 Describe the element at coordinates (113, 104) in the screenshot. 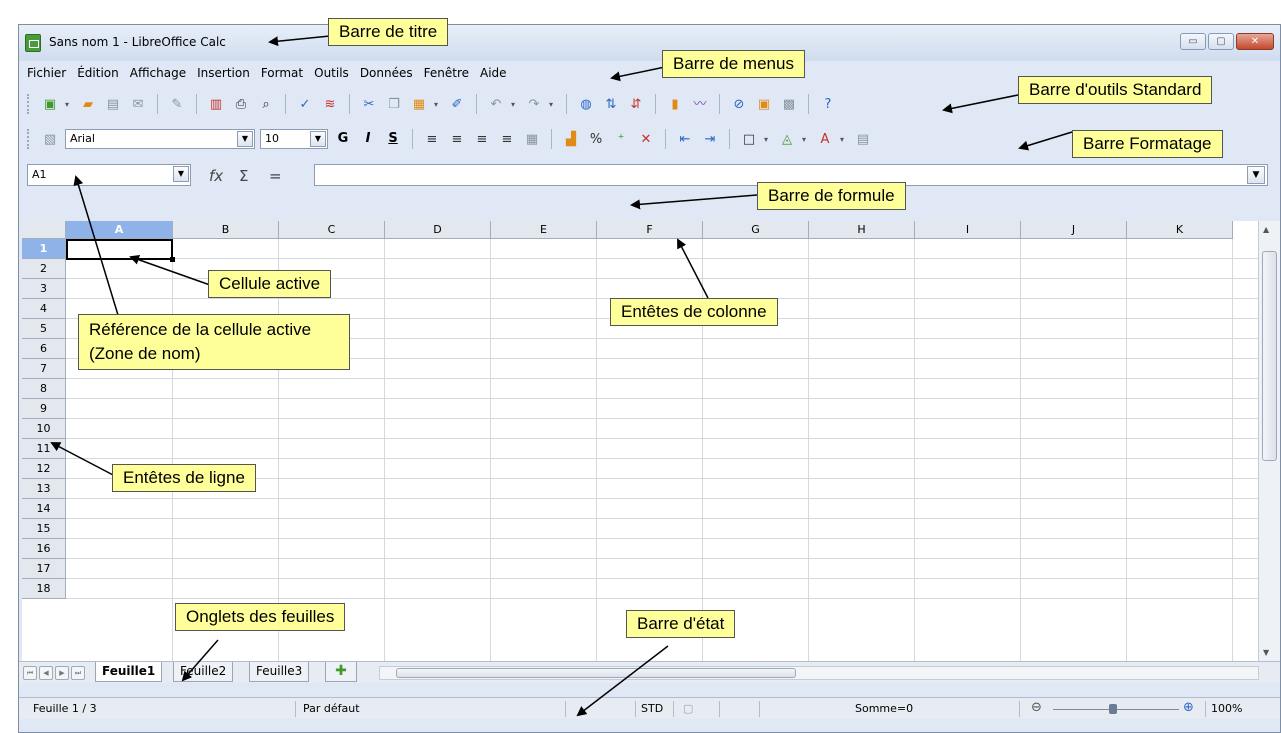

I see `save-icon: ▤` at that location.